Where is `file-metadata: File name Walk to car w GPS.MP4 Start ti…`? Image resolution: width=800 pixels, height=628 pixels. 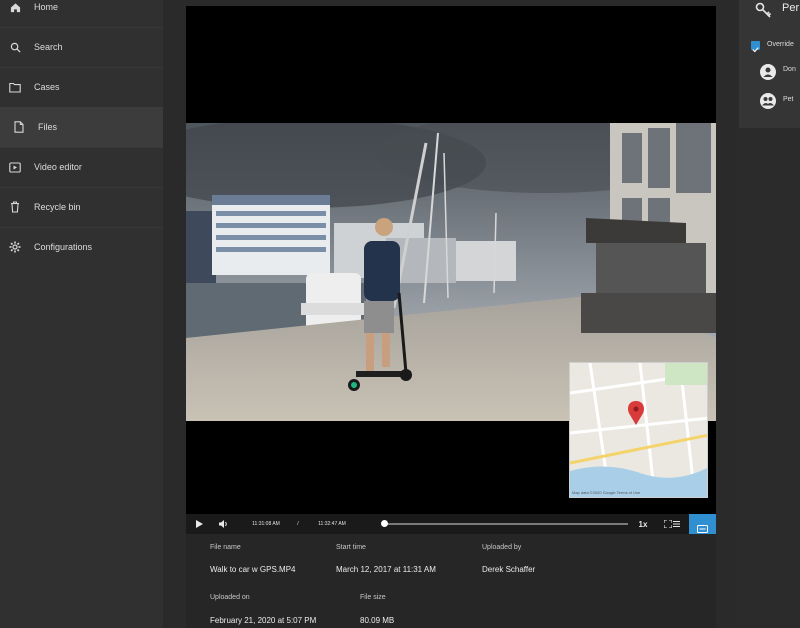
file-metadata: File name Walk to car w GPS.MP4 Start ti… is located at coordinates (451, 581).